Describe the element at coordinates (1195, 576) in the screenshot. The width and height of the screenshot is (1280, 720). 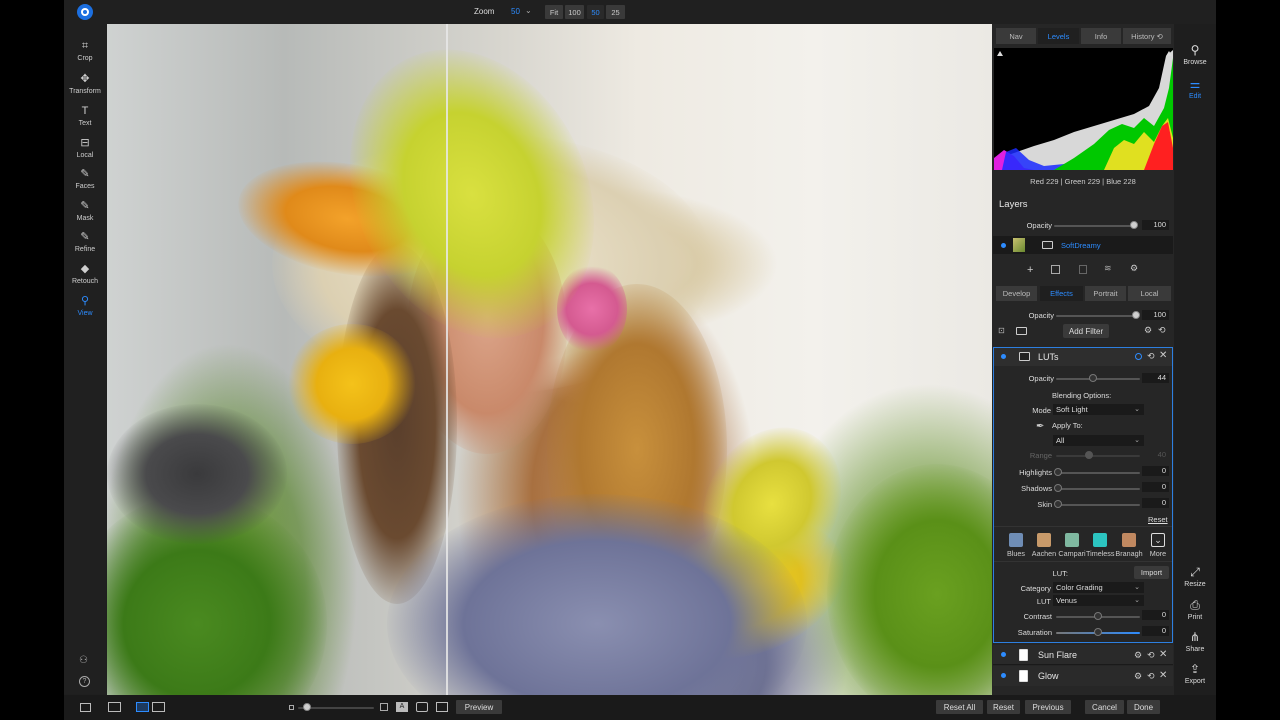
I see `module-resize: ⤢ Resize` at that location.